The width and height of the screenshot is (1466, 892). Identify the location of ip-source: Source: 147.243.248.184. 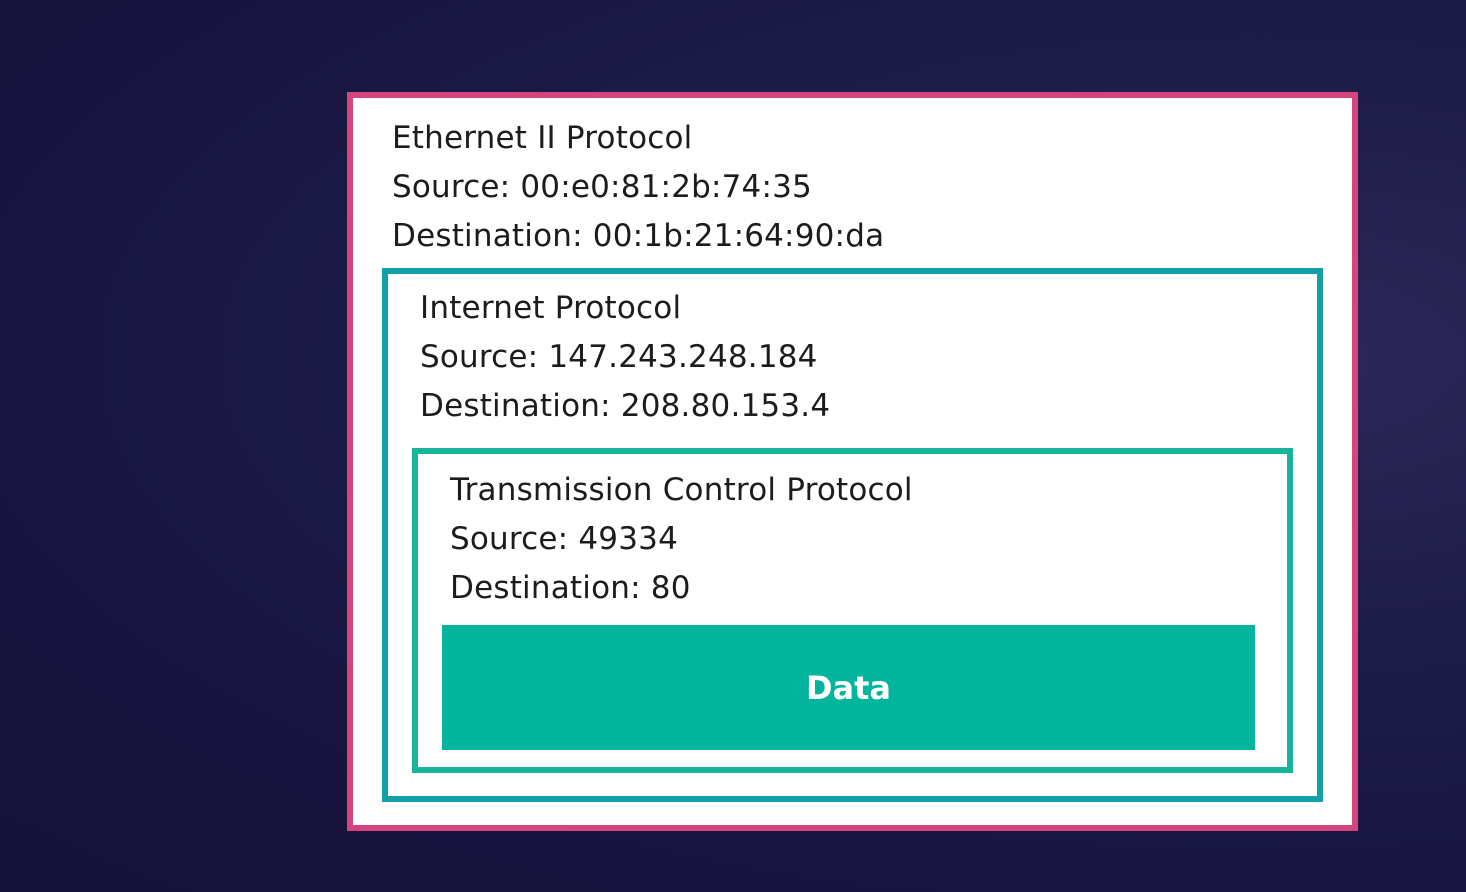
(619, 357).